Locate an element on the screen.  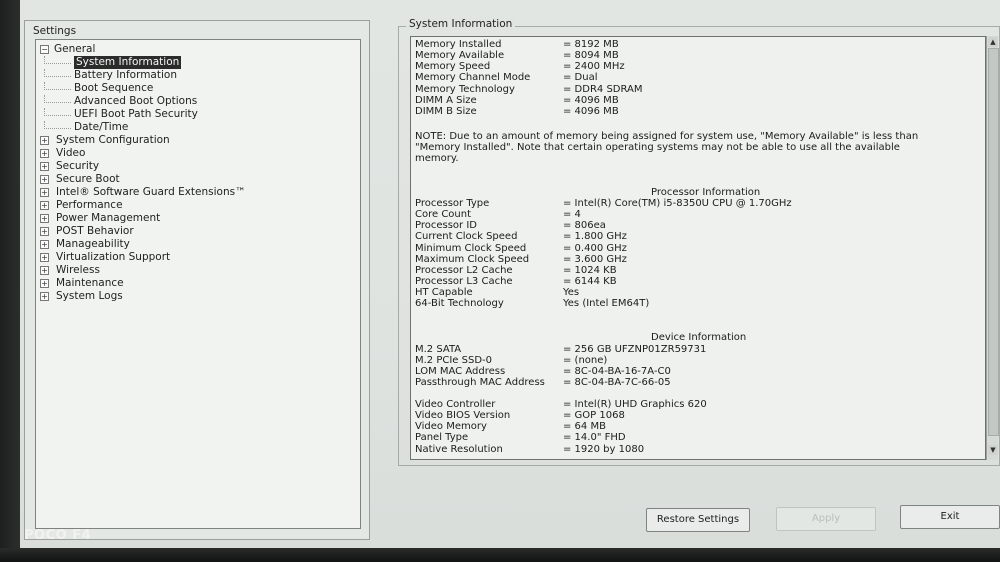
memory-row: Memory Installed = 8192 MB is located at coordinates (517, 44).